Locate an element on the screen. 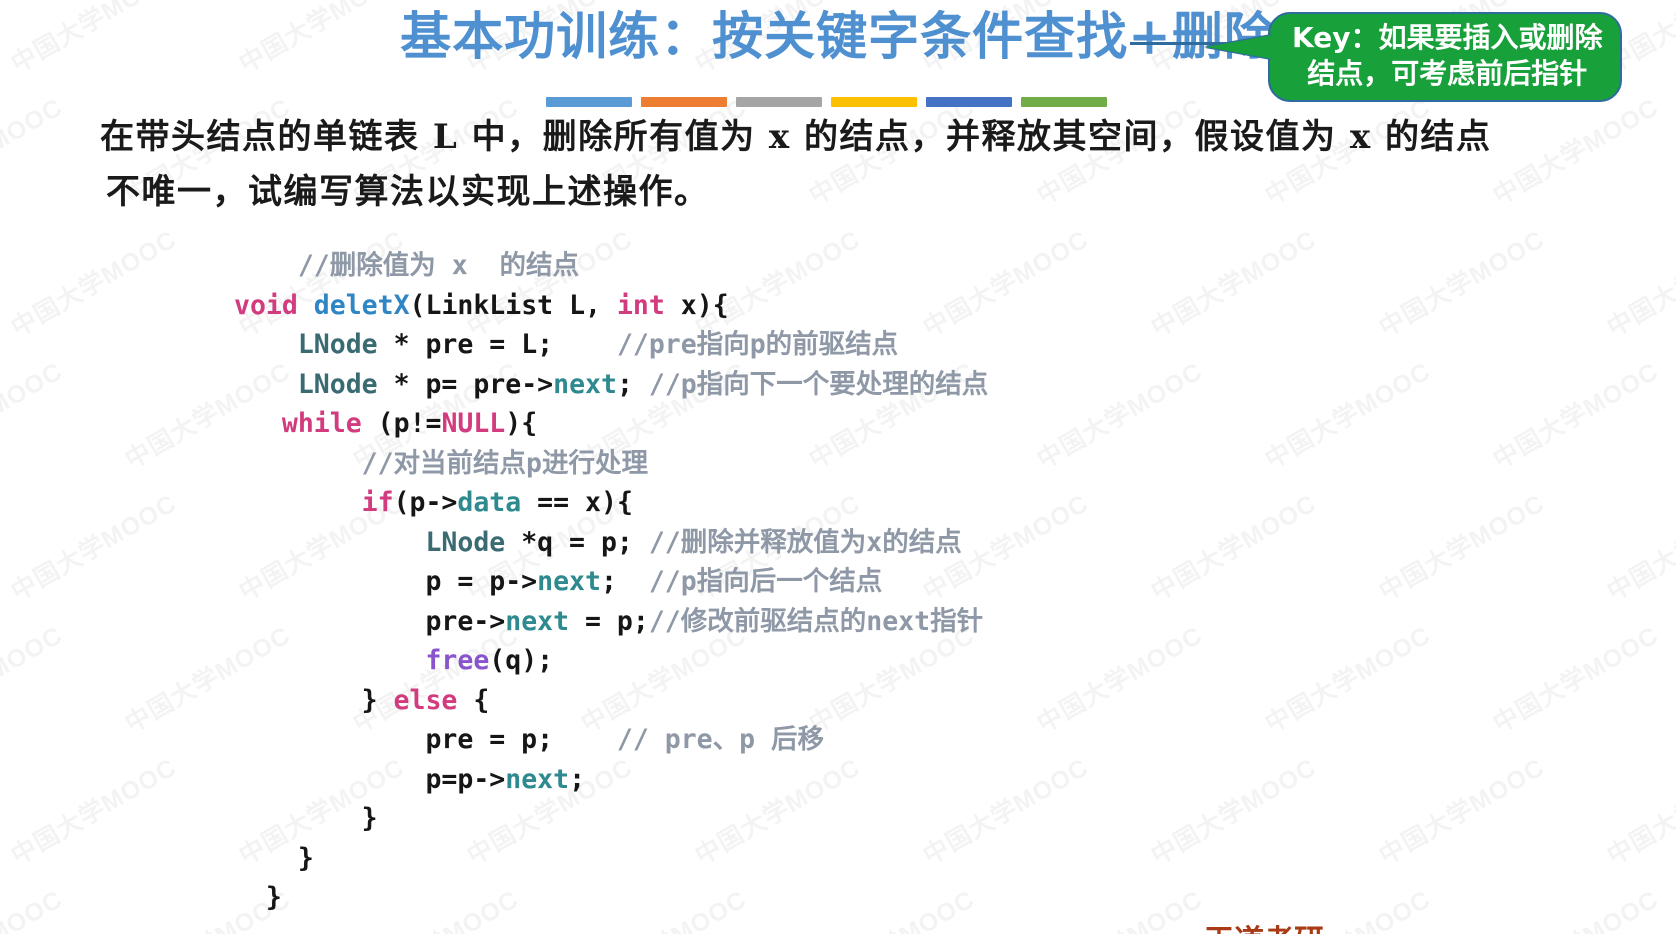  code-line: LNode *q = p; //删除并释放值为x的结点 is located at coordinates (611, 543).